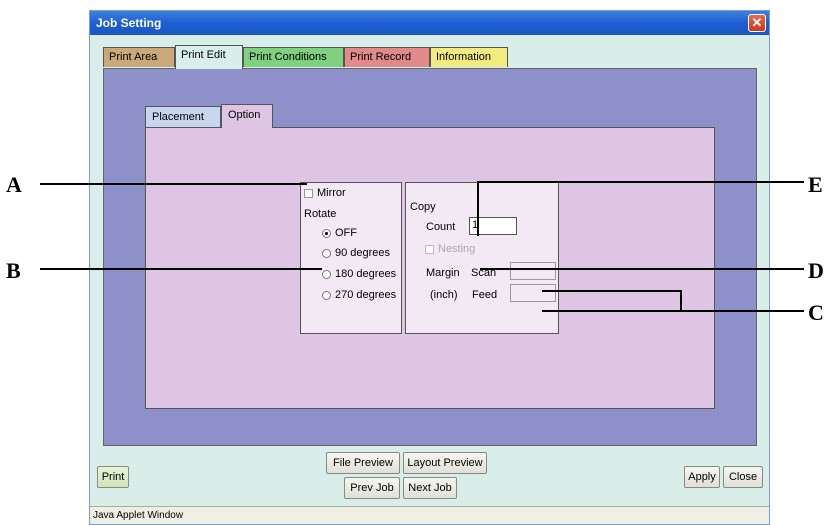 The image size is (835, 525). I want to click on nesting-checkbox, so click(429, 249).